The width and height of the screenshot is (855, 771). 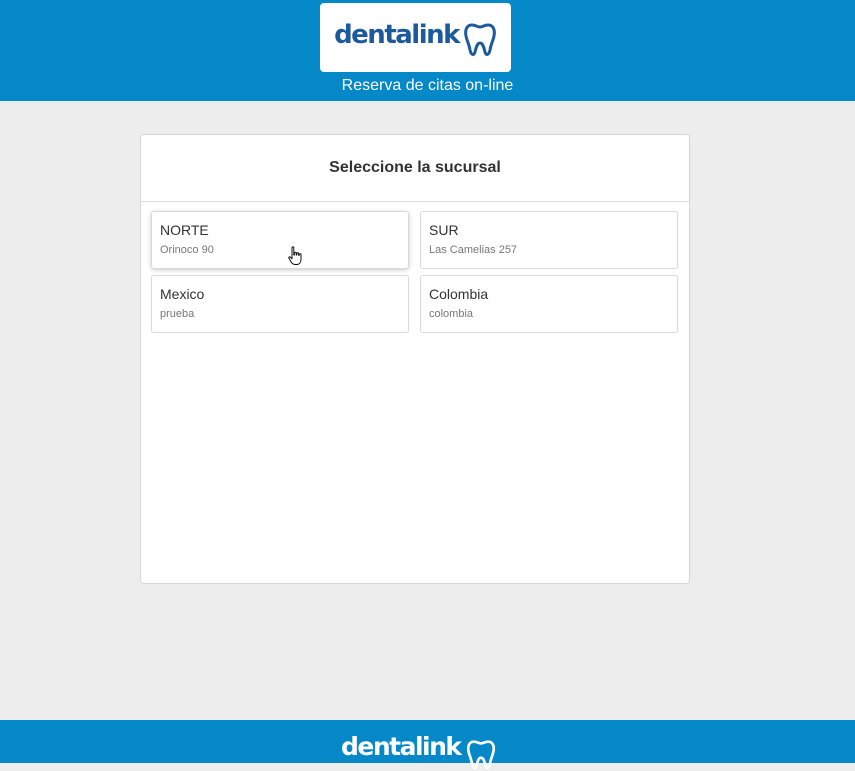 I want to click on branch-name: SUR, so click(x=444, y=230).